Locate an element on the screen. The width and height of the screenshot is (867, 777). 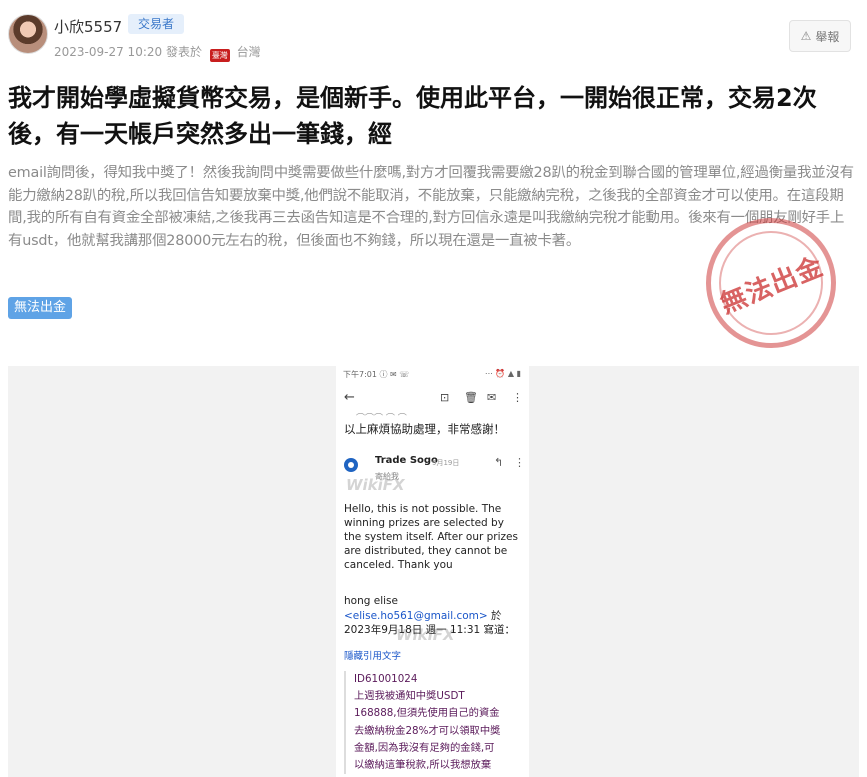
delete-icon: 🗑 is located at coordinates (471, 397).